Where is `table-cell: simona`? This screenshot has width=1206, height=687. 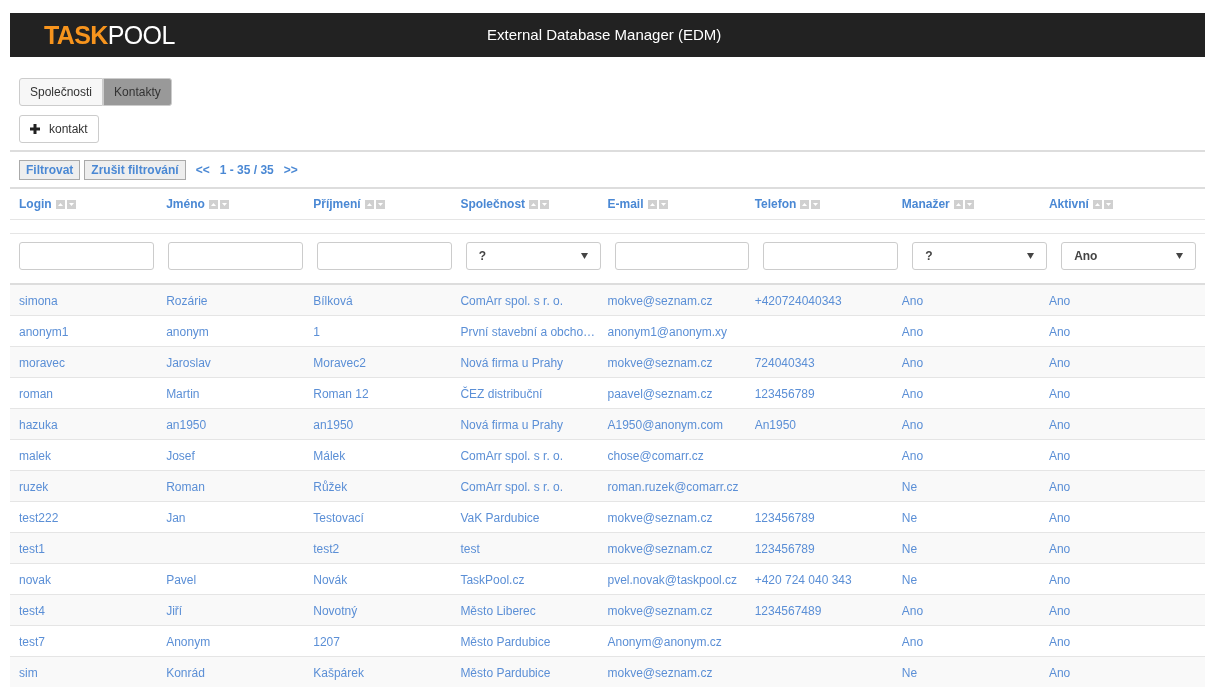
table-cell: simona is located at coordinates (38, 301).